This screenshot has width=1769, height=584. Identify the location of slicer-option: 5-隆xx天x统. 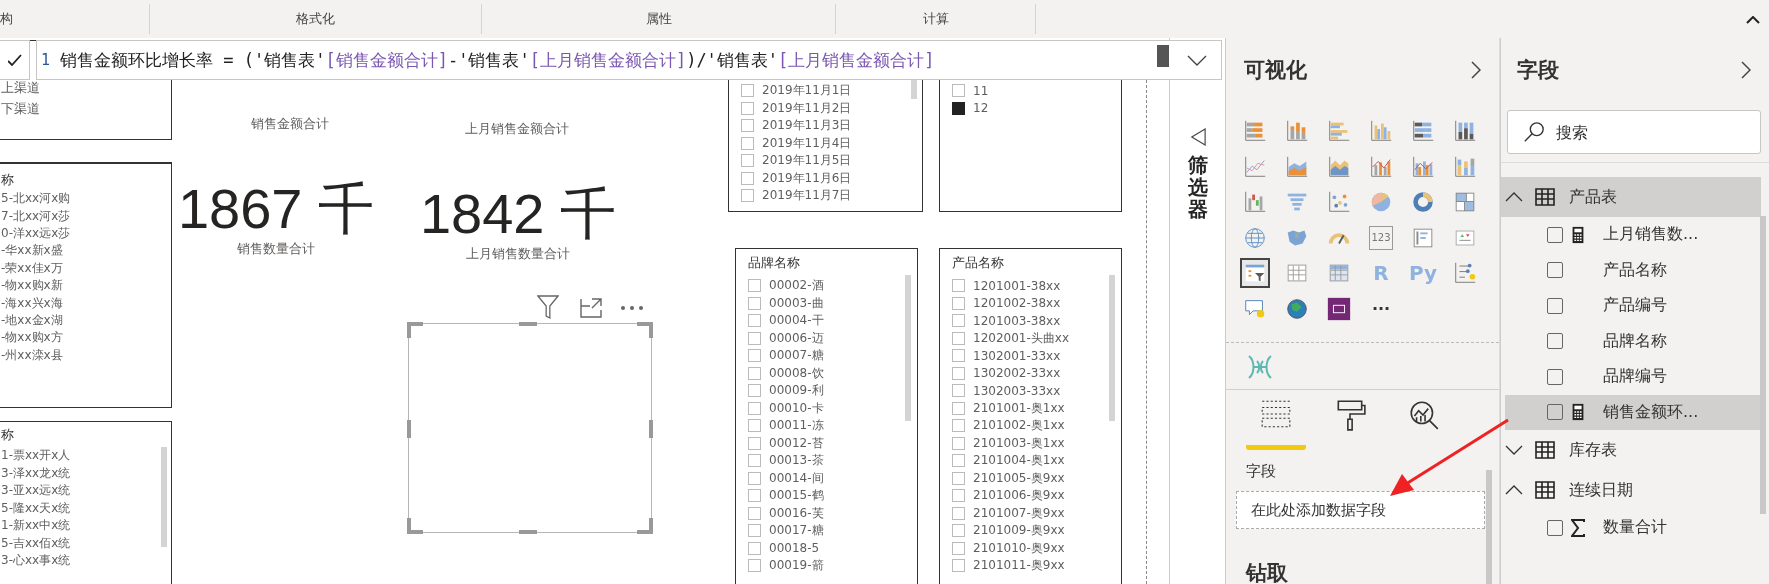
(86, 508).